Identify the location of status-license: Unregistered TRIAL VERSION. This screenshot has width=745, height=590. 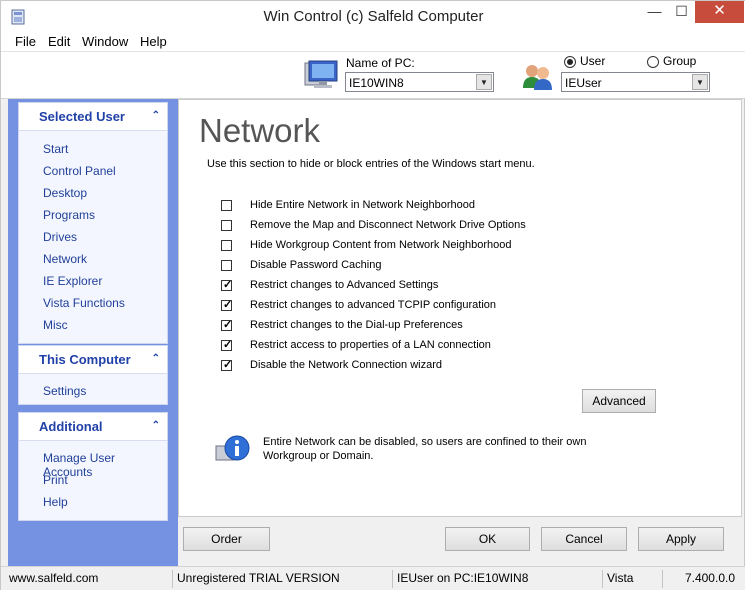
(283, 579).